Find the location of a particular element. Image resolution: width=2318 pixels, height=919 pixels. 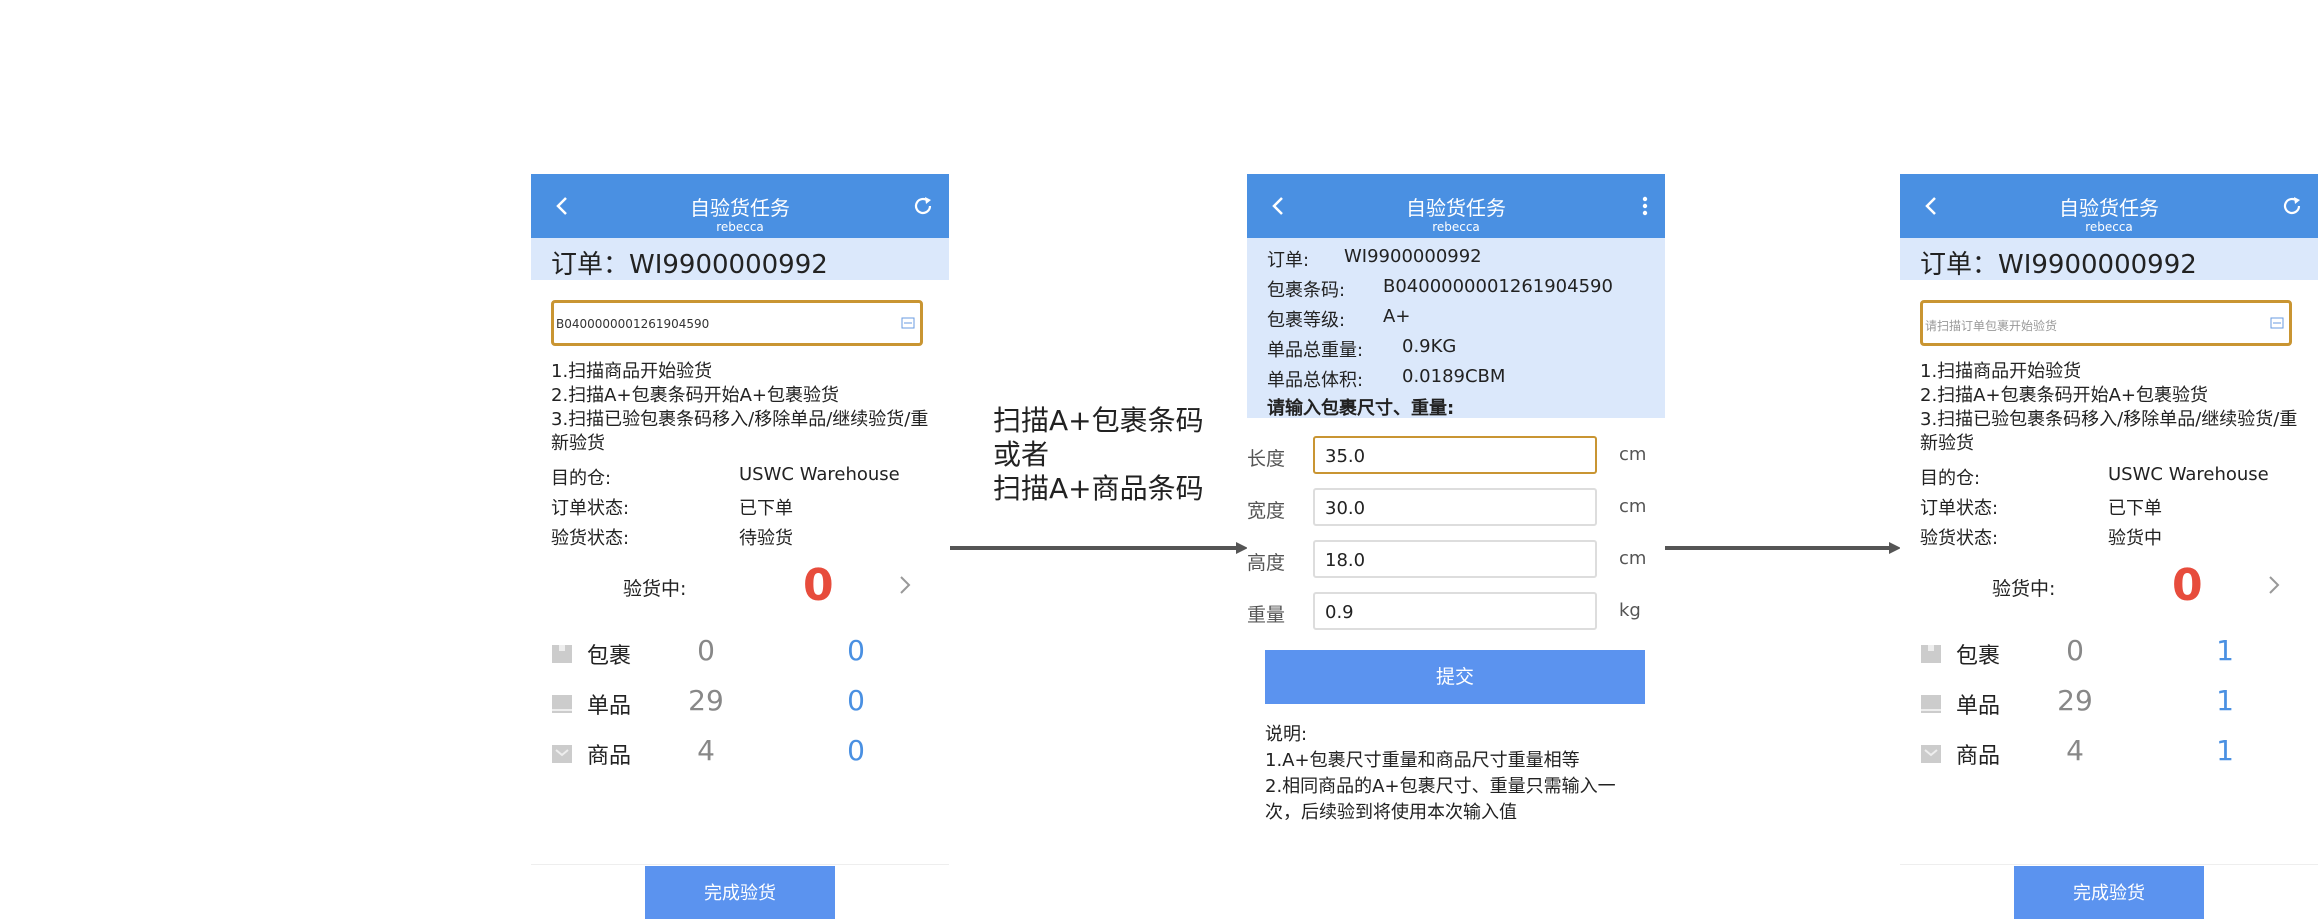

field-check-status: 验货状态: 验货中 is located at coordinates (2041, 537).